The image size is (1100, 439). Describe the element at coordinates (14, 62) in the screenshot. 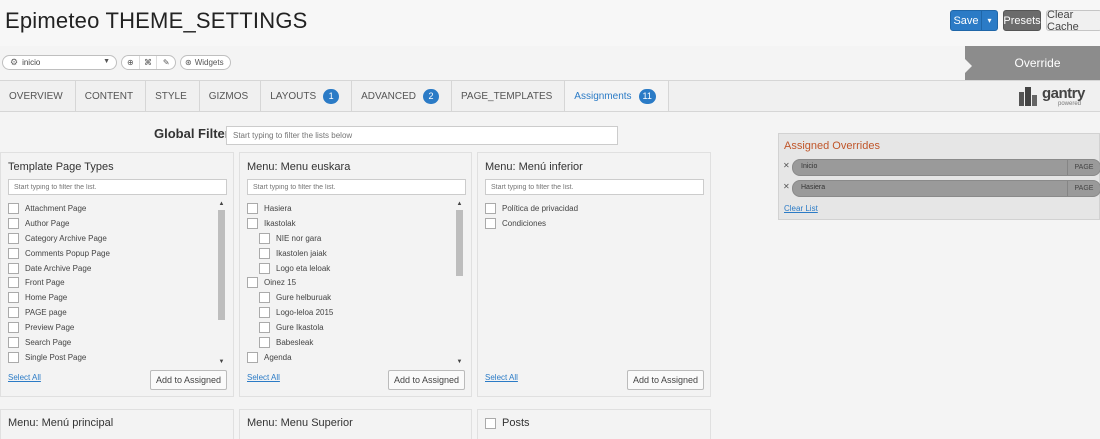

I see `gear-icon: ⚙` at that location.